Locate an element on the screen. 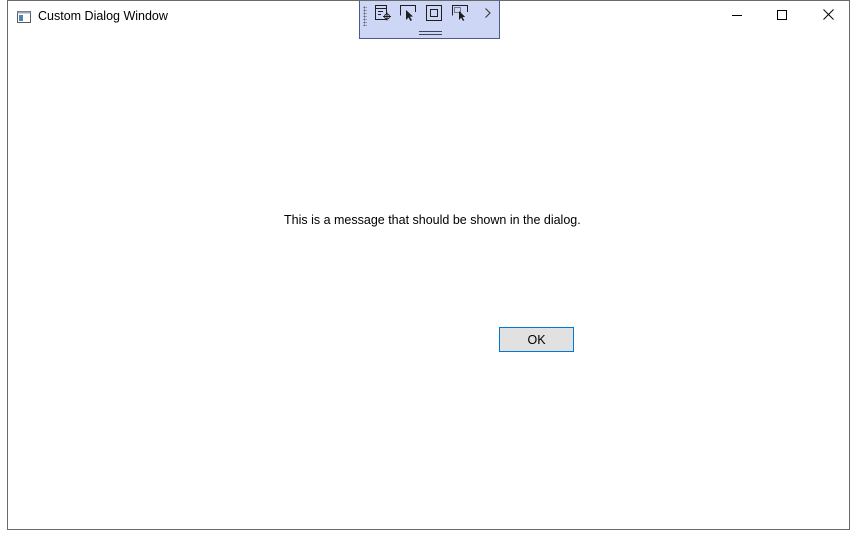 The height and width of the screenshot is (539, 858). maximize-button is located at coordinates (782, 16).